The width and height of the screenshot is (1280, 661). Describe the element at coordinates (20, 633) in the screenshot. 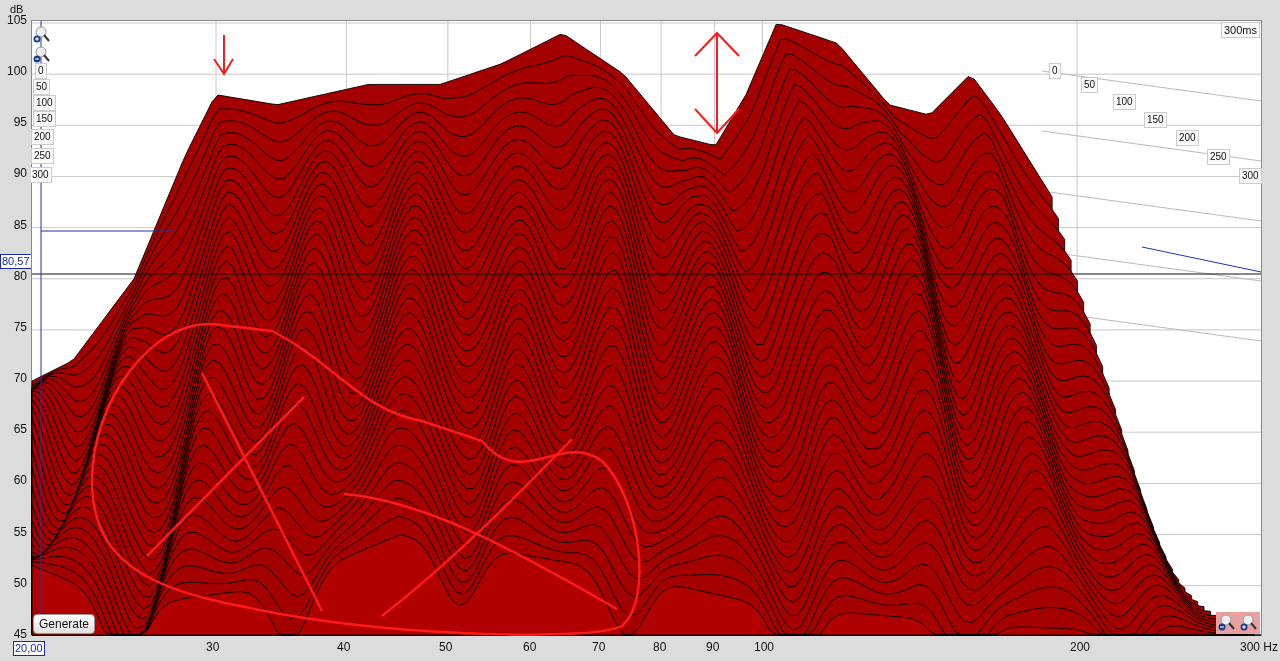

I see `y-axis-tick: 45` at that location.